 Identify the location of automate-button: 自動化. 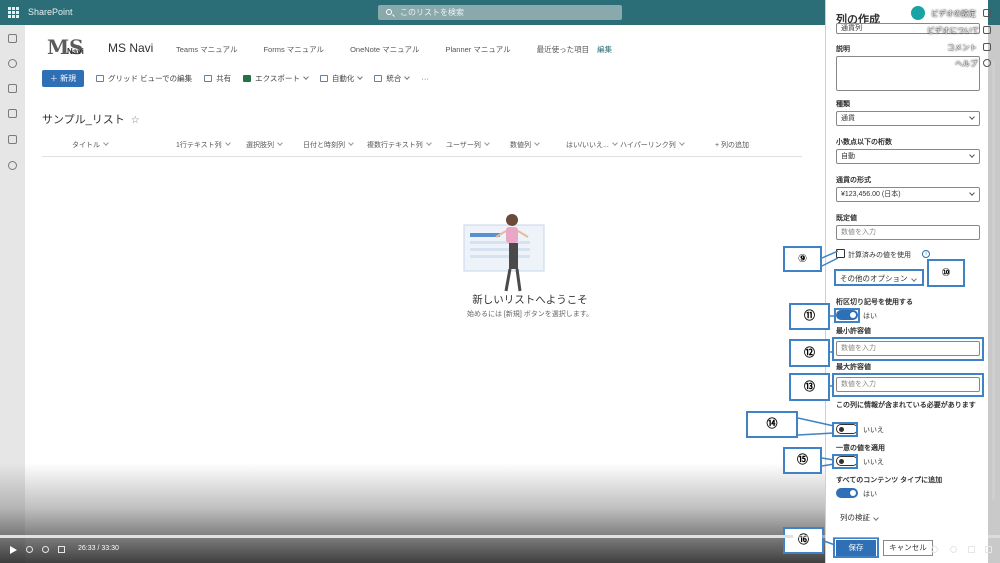
(341, 78).